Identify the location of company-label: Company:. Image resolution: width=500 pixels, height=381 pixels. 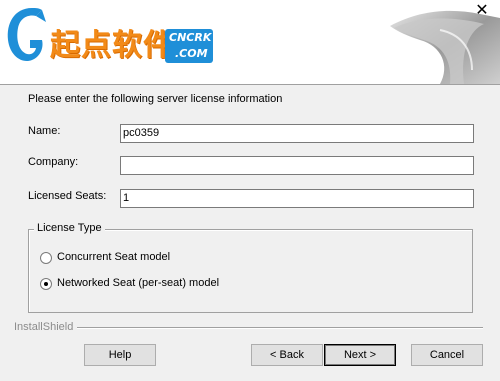
(53, 162).